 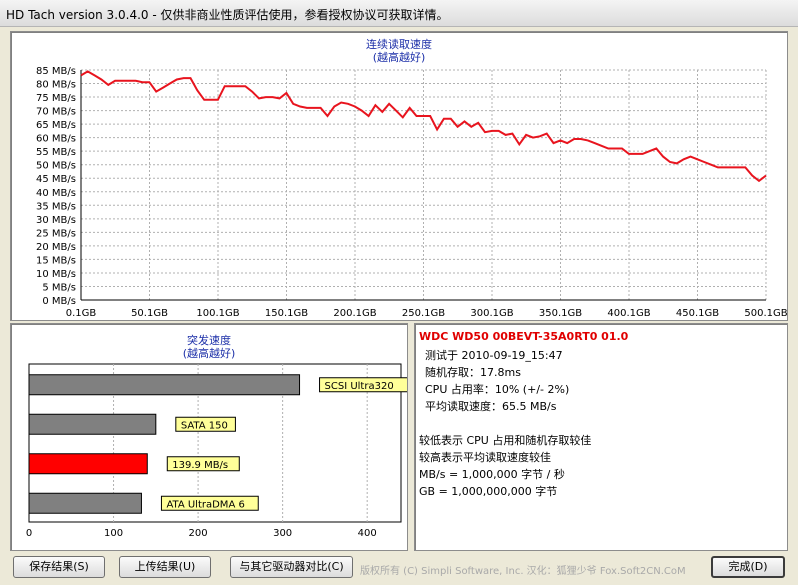 I want to click on y-tick-label: 25 MB/s, so click(x=56, y=233).